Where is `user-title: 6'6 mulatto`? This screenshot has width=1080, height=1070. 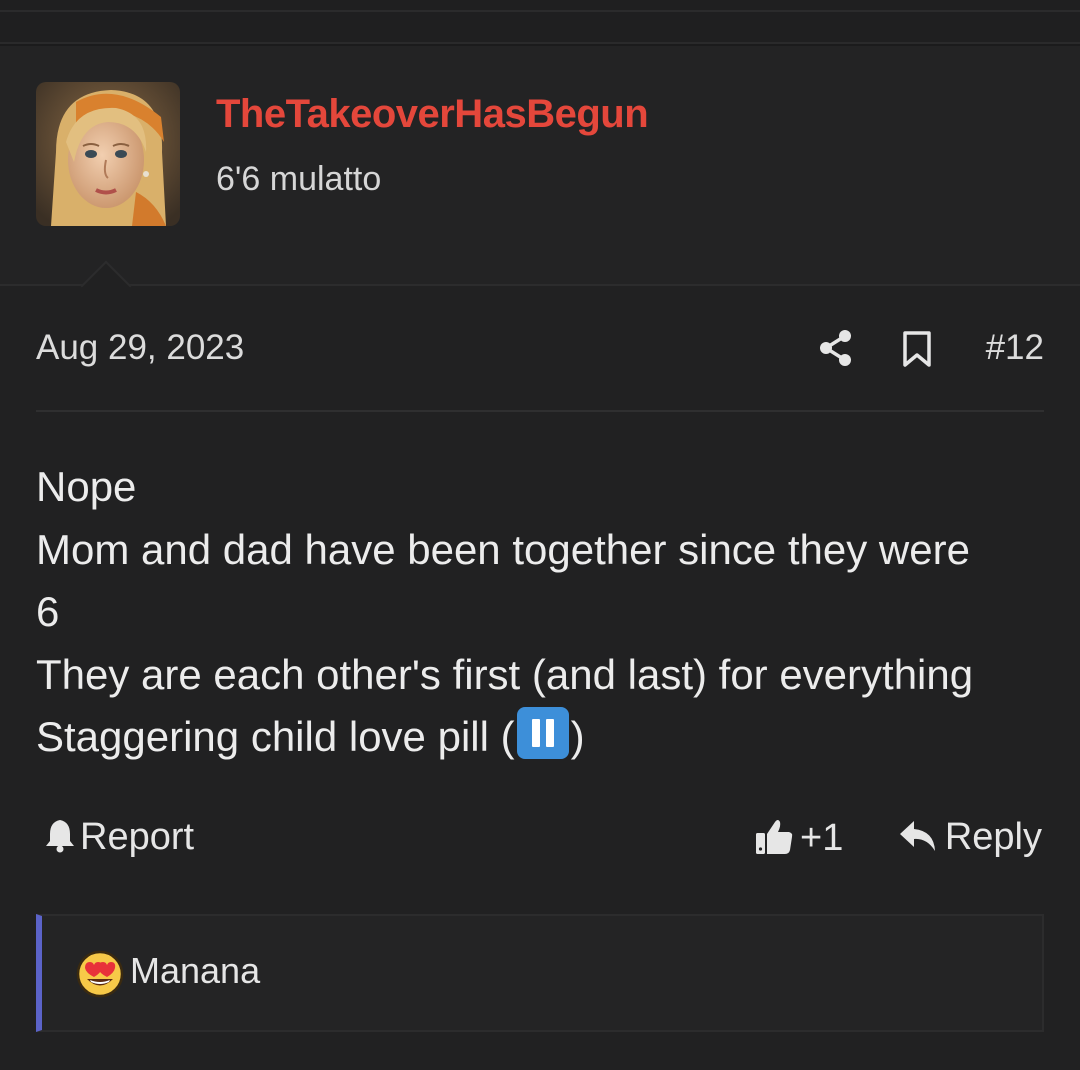 user-title: 6'6 mulatto is located at coordinates (299, 179).